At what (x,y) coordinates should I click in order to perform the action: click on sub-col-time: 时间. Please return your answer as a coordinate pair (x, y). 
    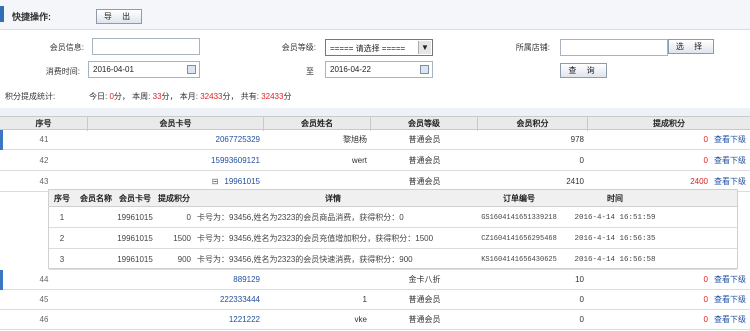
    Looking at the image, I should click on (615, 198).